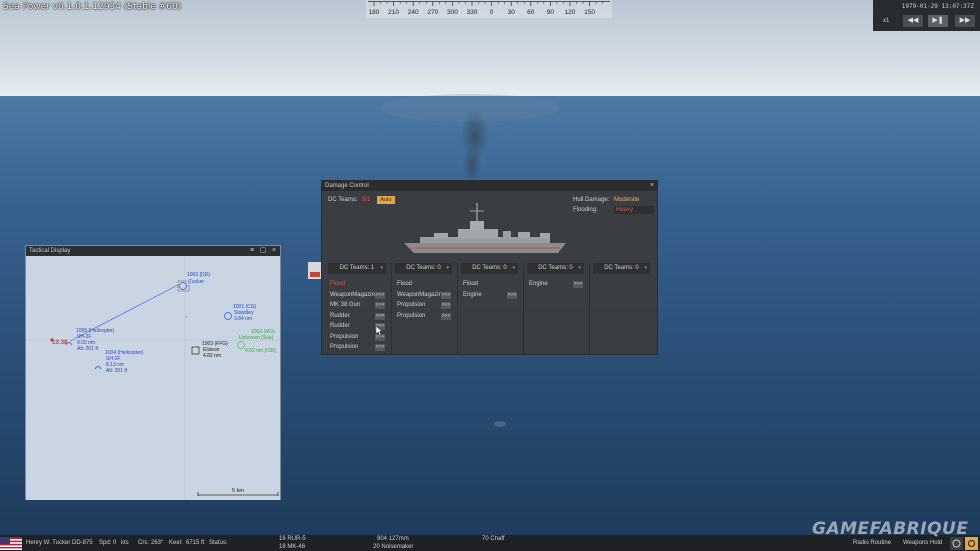 The width and height of the screenshot is (980, 551). Describe the element at coordinates (472, 294) in the screenshot. I see `damage-item-label: Engine` at that location.